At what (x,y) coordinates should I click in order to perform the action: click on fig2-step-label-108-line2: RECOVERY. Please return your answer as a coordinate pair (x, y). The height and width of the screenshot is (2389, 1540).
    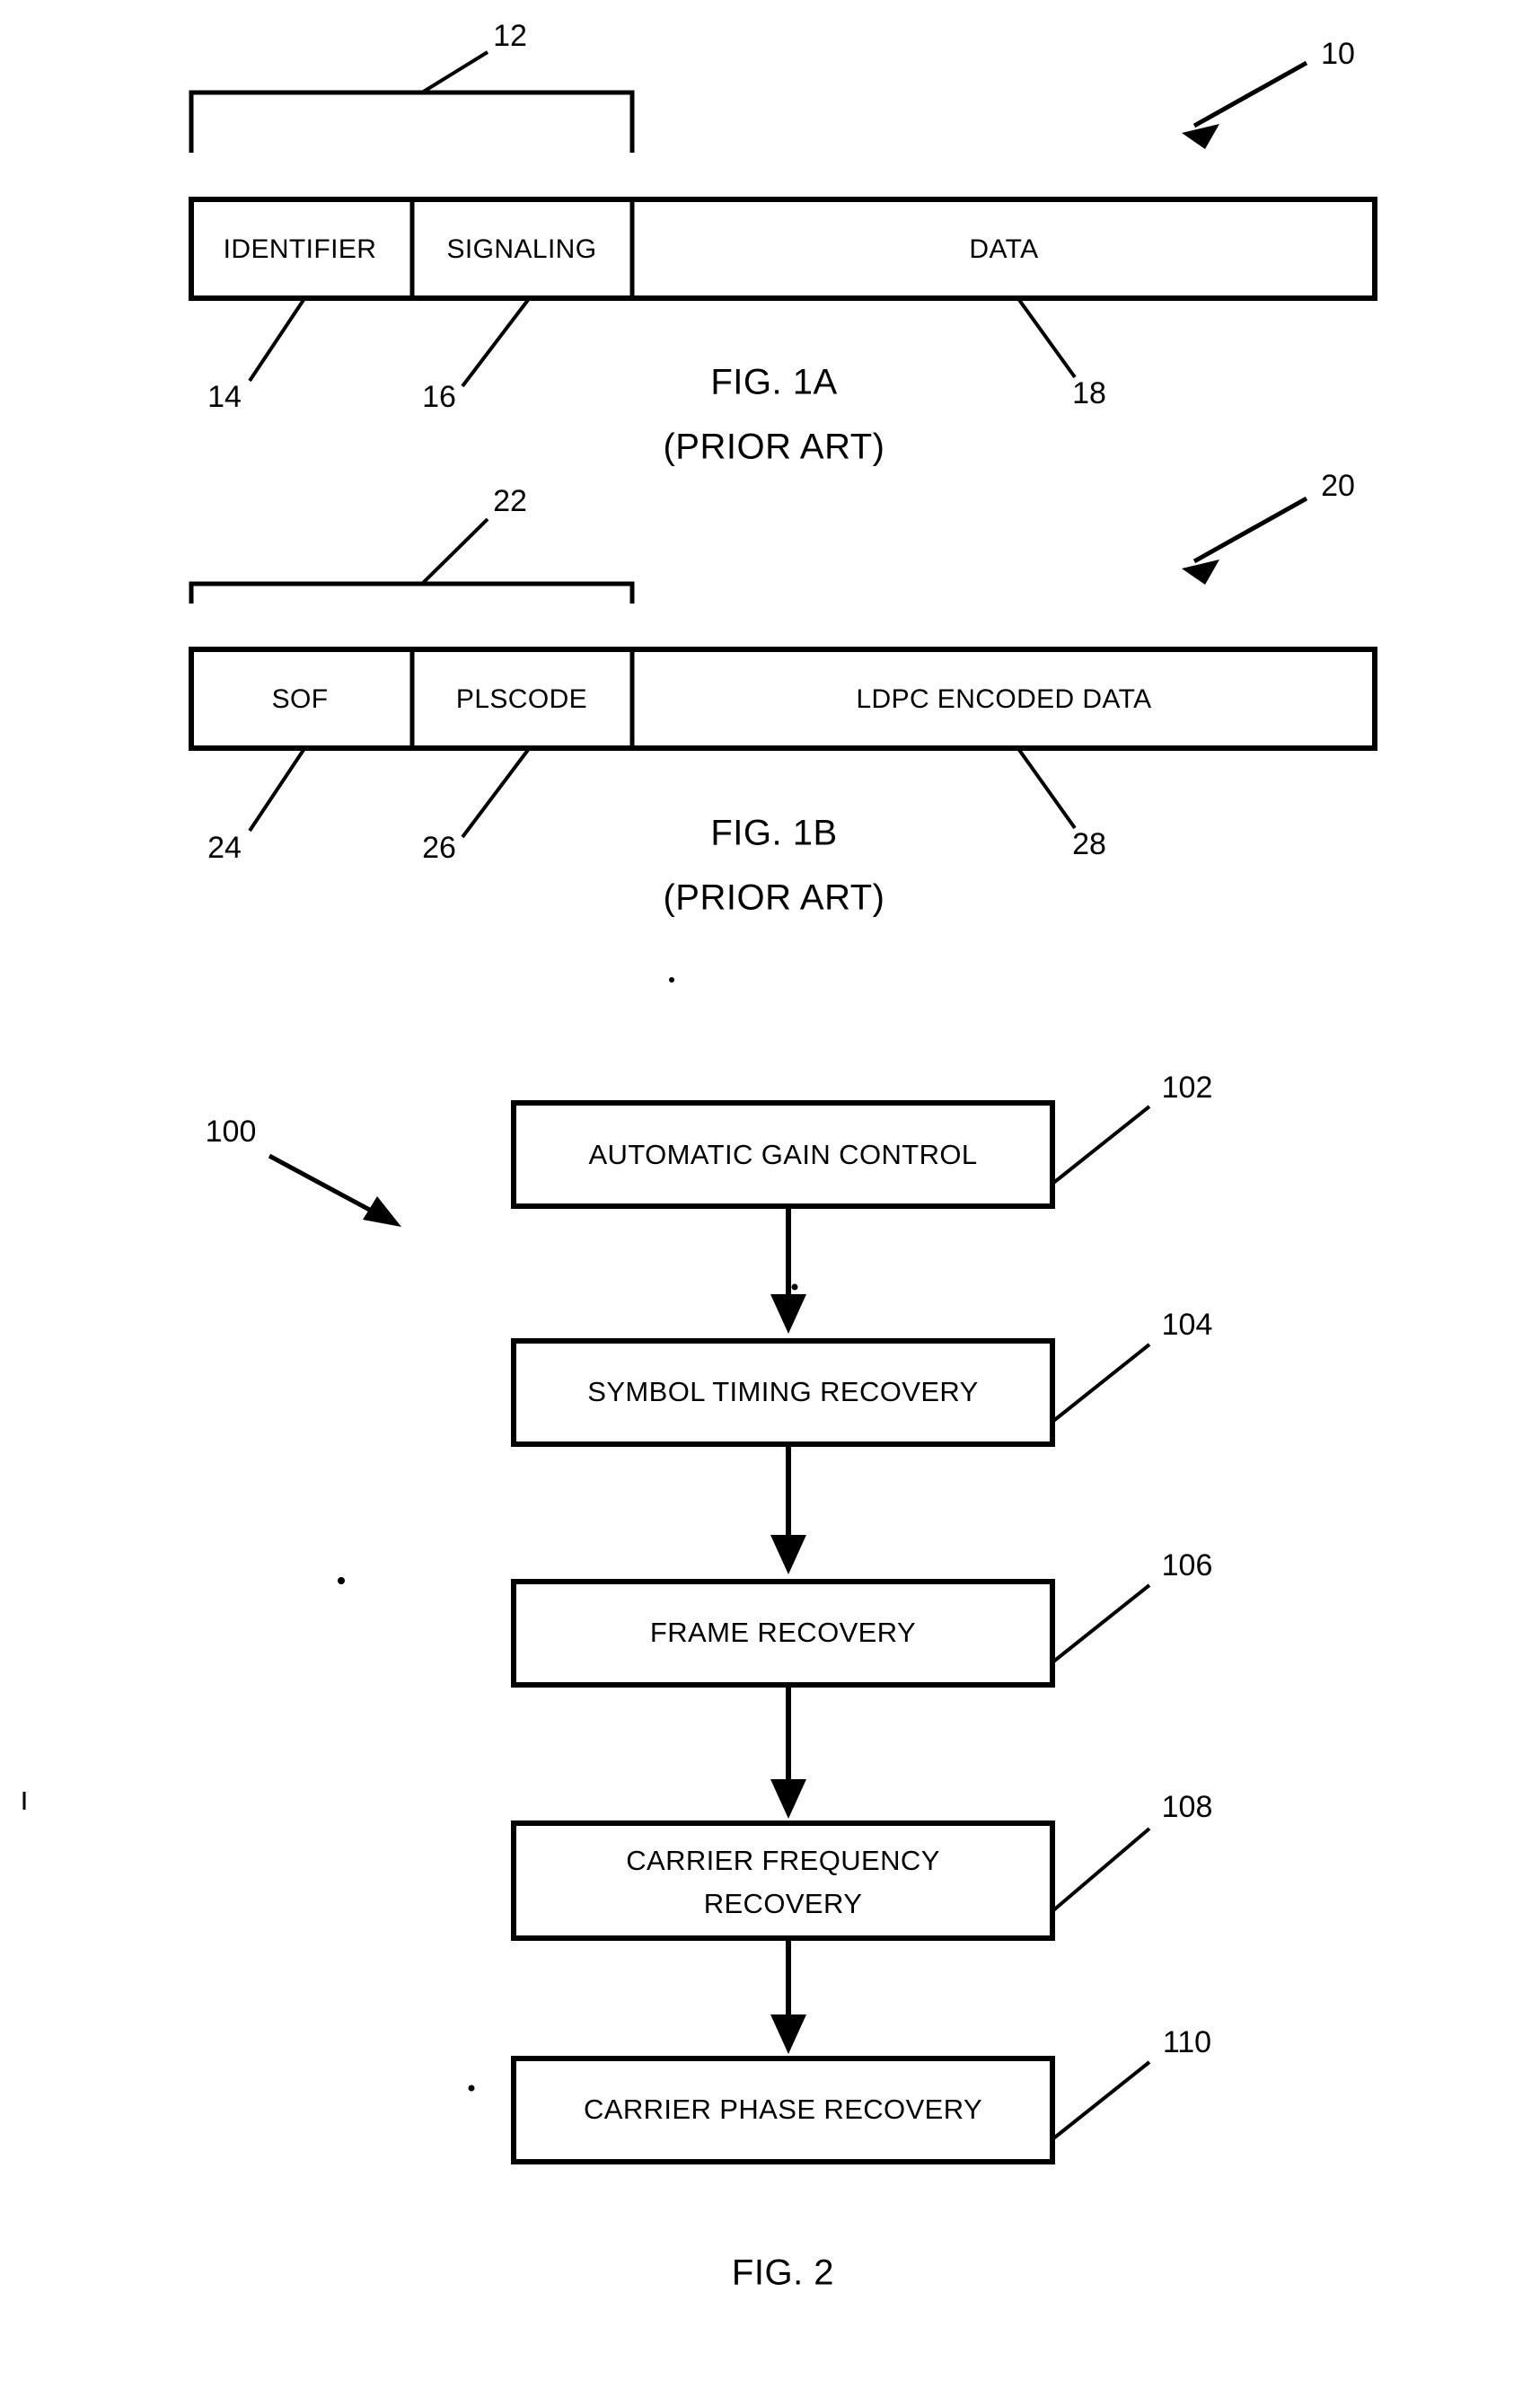
    Looking at the image, I should click on (783, 1903).